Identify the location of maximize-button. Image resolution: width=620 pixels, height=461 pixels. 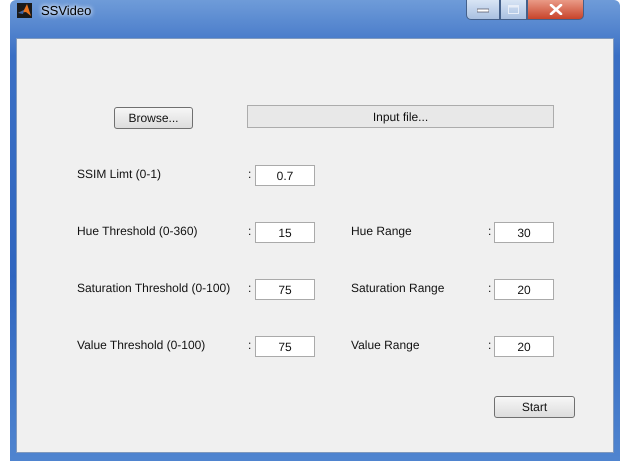
(513, 10).